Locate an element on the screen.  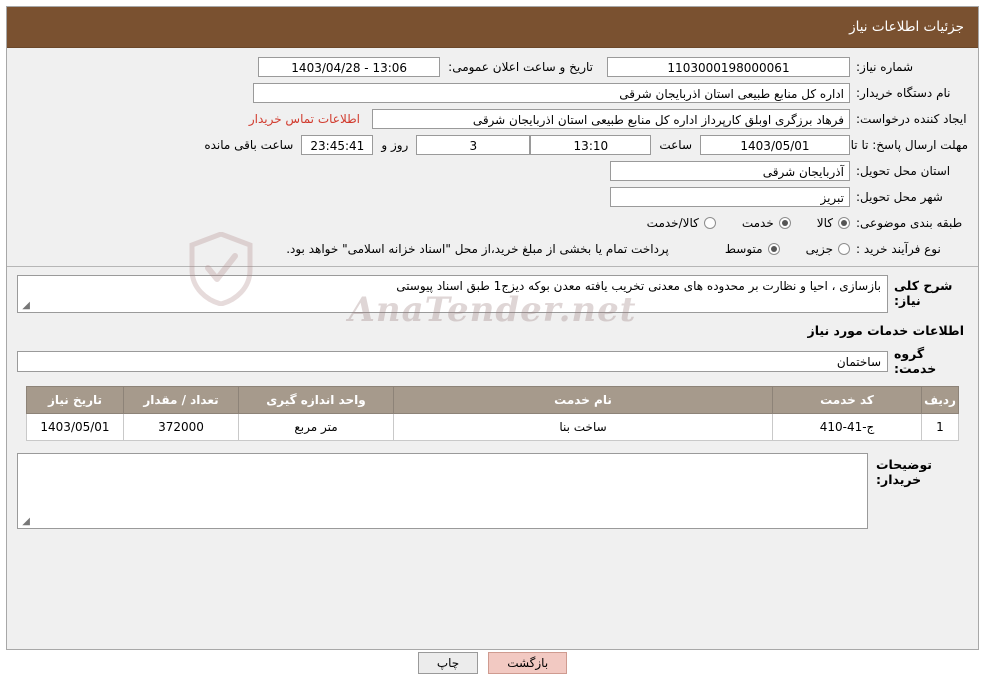
category-option-khedmat: خدمت is located at coordinates (766, 223).